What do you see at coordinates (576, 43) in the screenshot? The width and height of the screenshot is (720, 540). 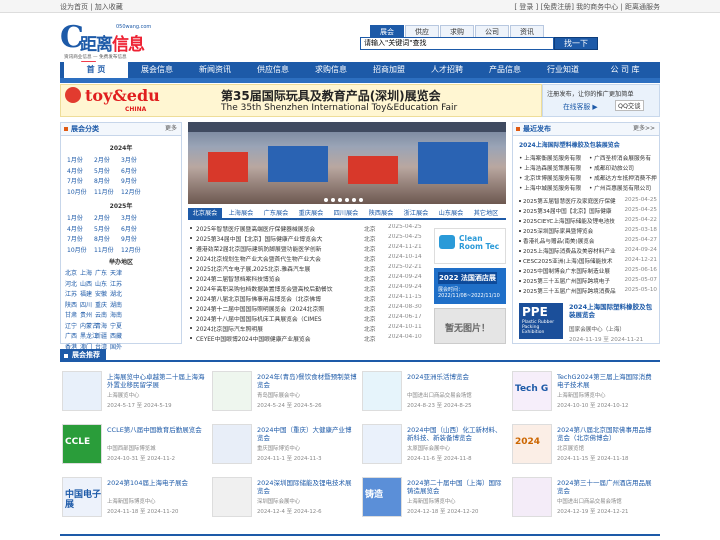 I see `search-button: 找一下` at bounding box center [576, 43].